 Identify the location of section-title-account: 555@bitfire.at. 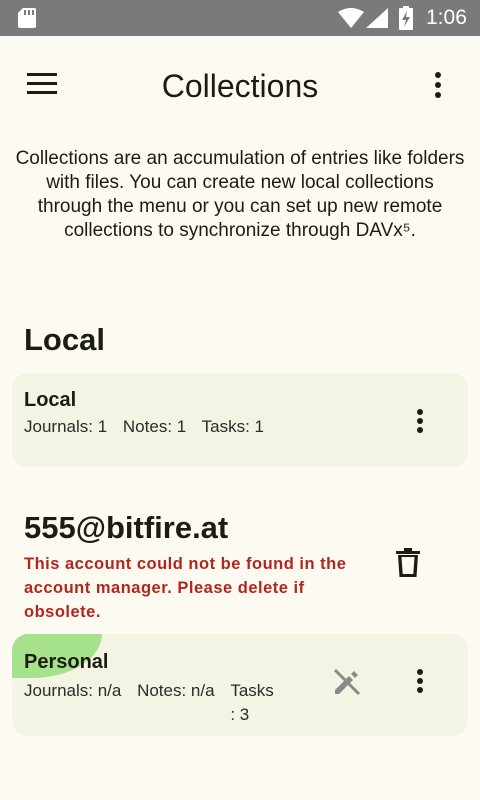
(126, 527).